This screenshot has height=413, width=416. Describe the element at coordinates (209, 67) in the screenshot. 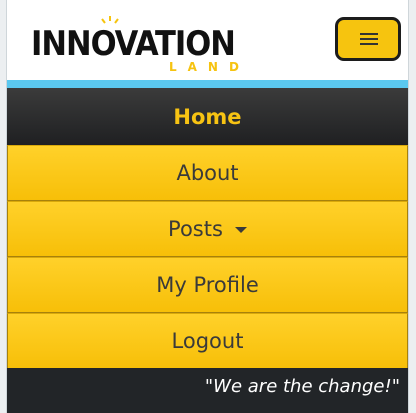

I see `logo-subtext: LAND` at that location.